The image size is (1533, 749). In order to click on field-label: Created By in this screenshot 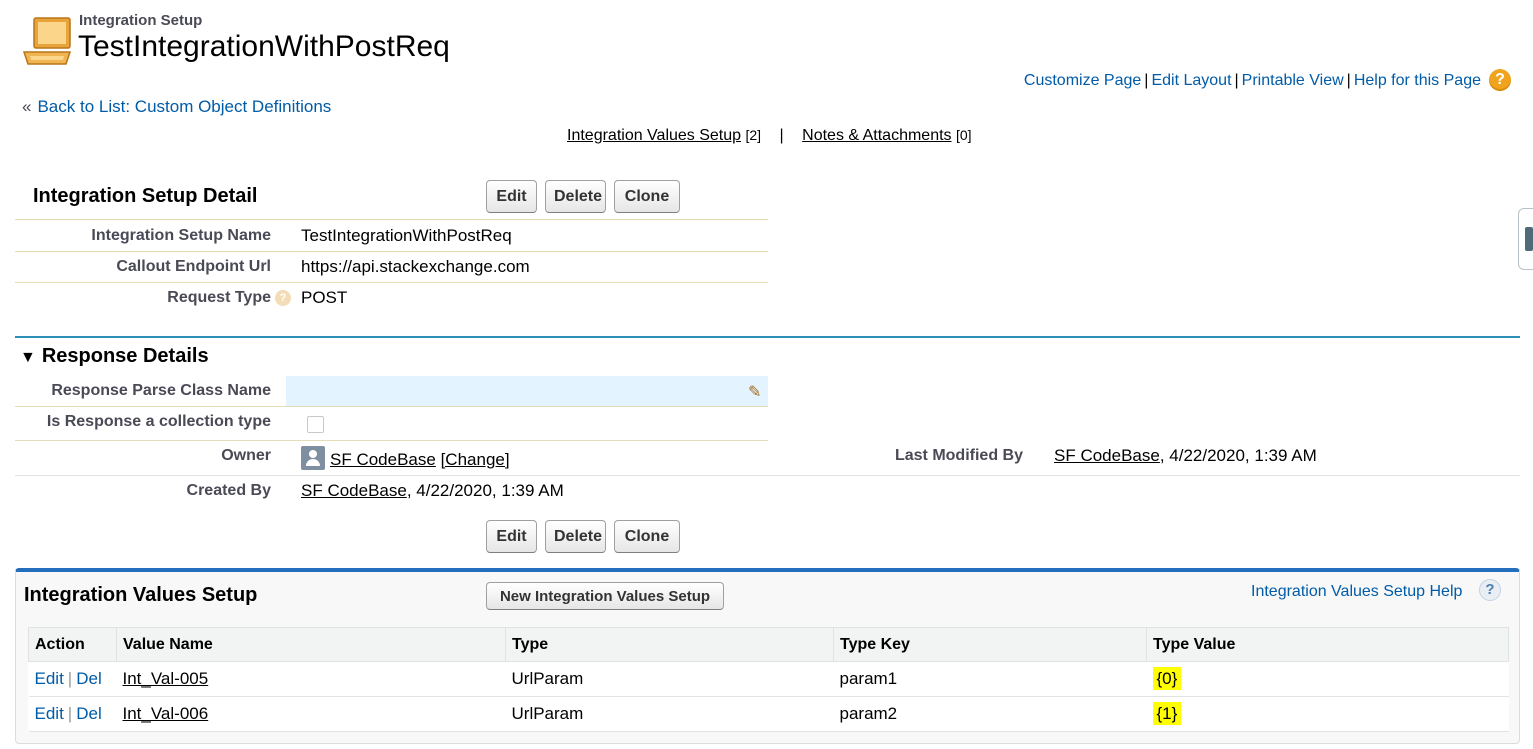, I will do `click(228, 490)`.